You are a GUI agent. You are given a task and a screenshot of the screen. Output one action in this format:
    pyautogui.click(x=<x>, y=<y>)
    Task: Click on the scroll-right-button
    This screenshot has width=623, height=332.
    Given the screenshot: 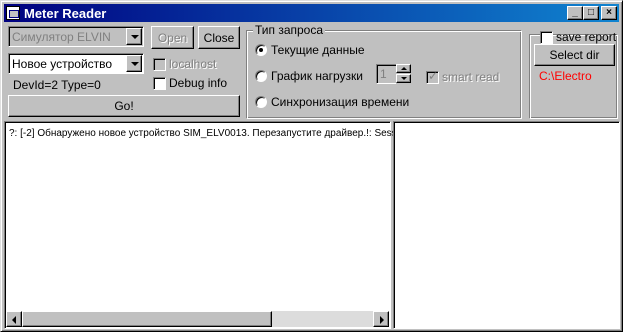 What is the action you would take?
    pyautogui.click(x=381, y=319)
    